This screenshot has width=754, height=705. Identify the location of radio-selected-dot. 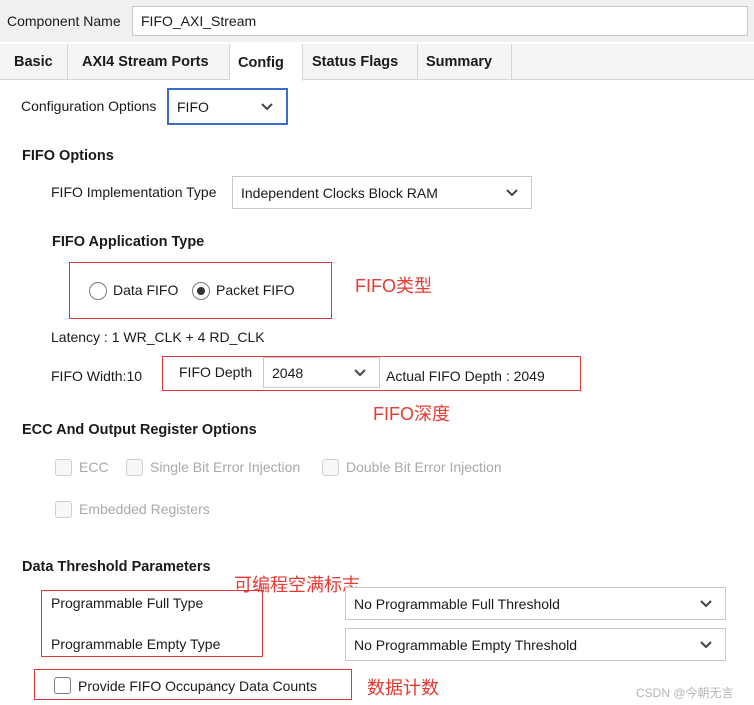
(201, 291).